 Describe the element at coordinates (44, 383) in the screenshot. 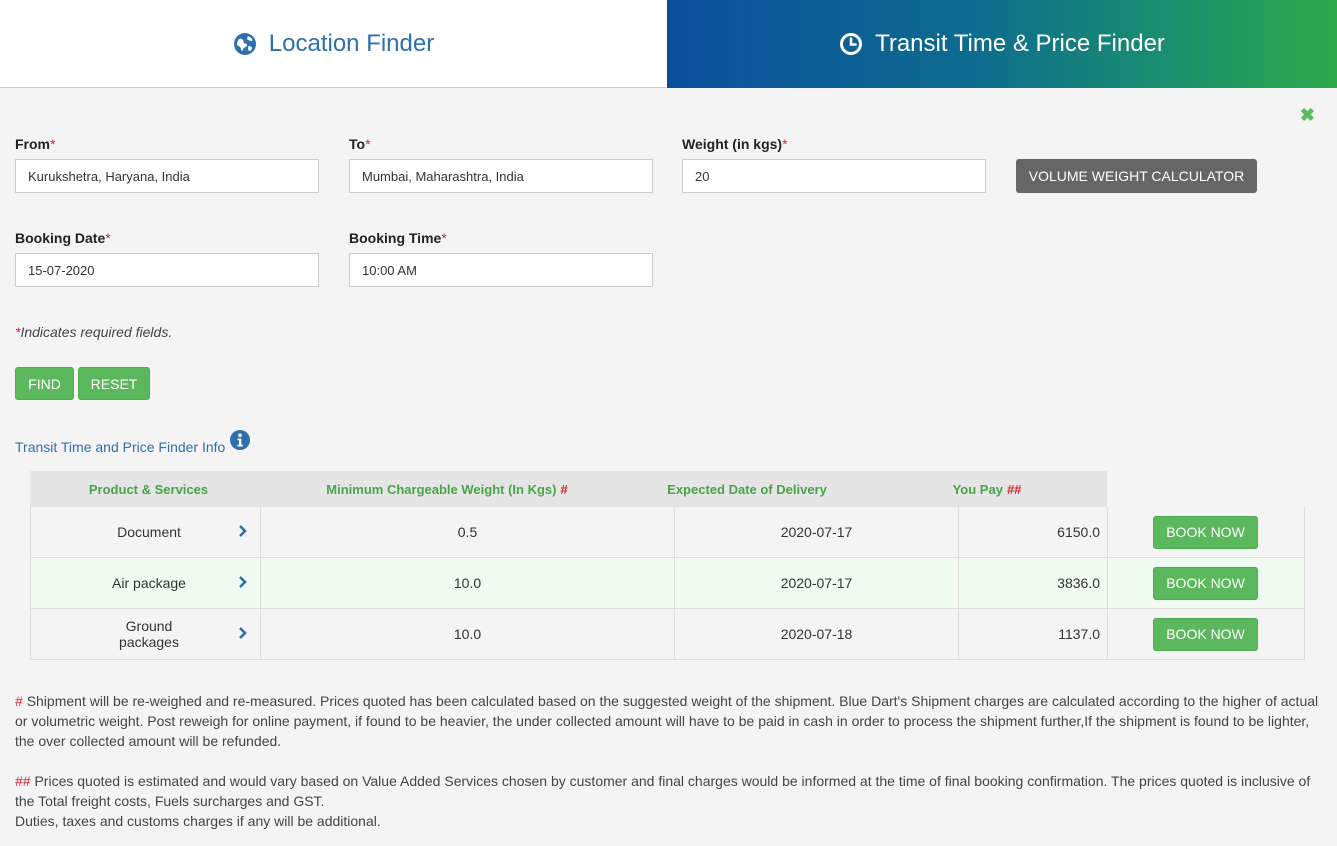

I see `find-button: FIND` at that location.